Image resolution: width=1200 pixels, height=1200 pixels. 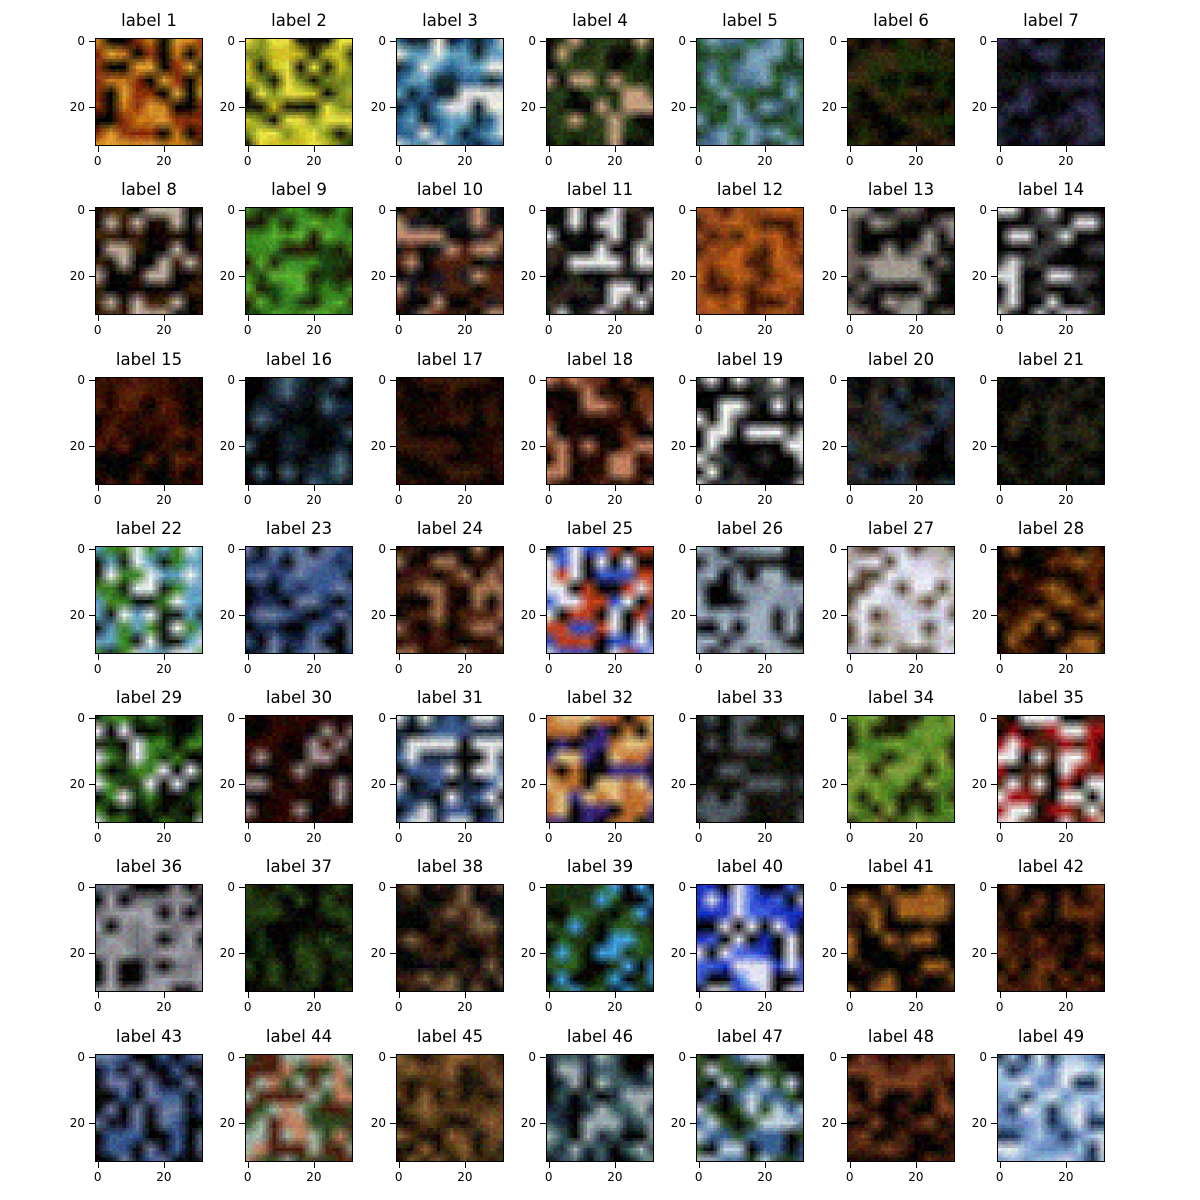 I want to click on panel-48: label 48 0 20 0 20, so click(x=877, y=1100).